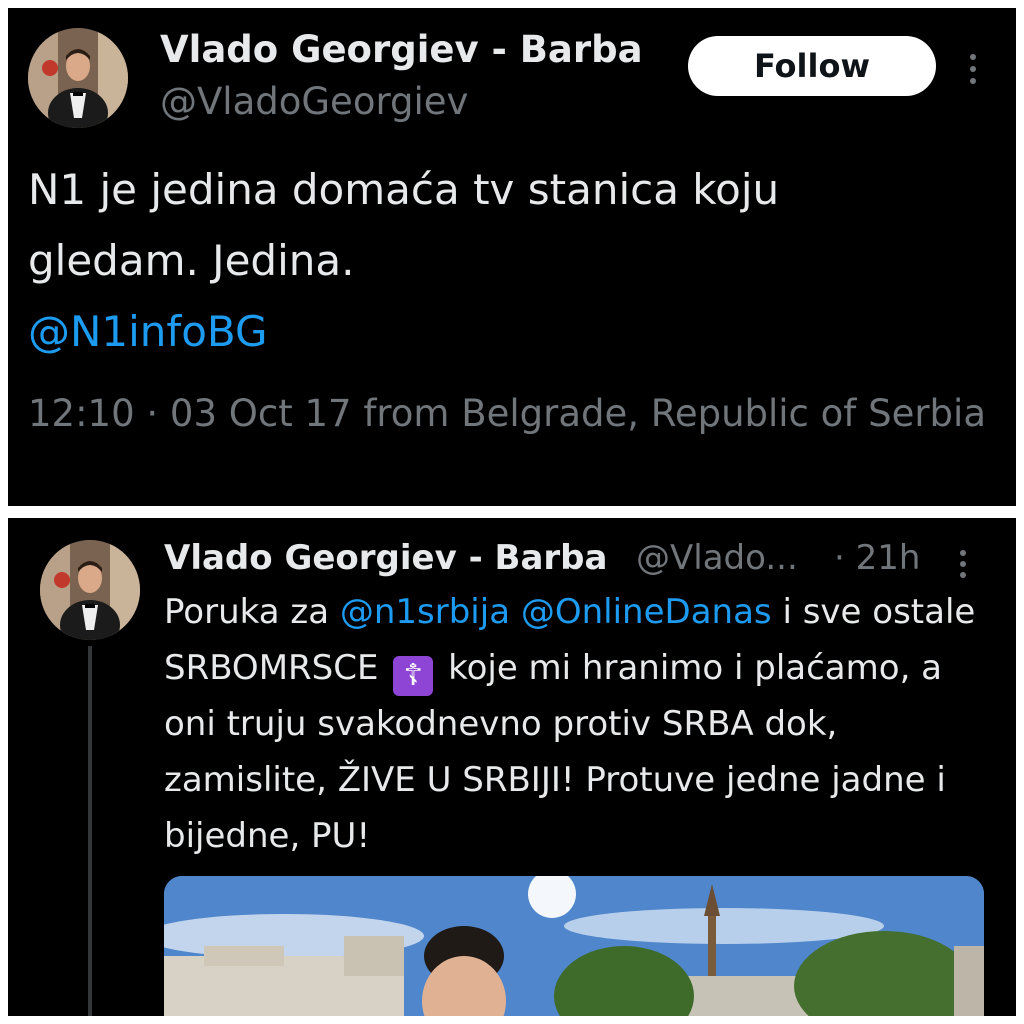 The image size is (1024, 1024). What do you see at coordinates (425, 612) in the screenshot?
I see `mention-link: @n1srbija` at bounding box center [425, 612].